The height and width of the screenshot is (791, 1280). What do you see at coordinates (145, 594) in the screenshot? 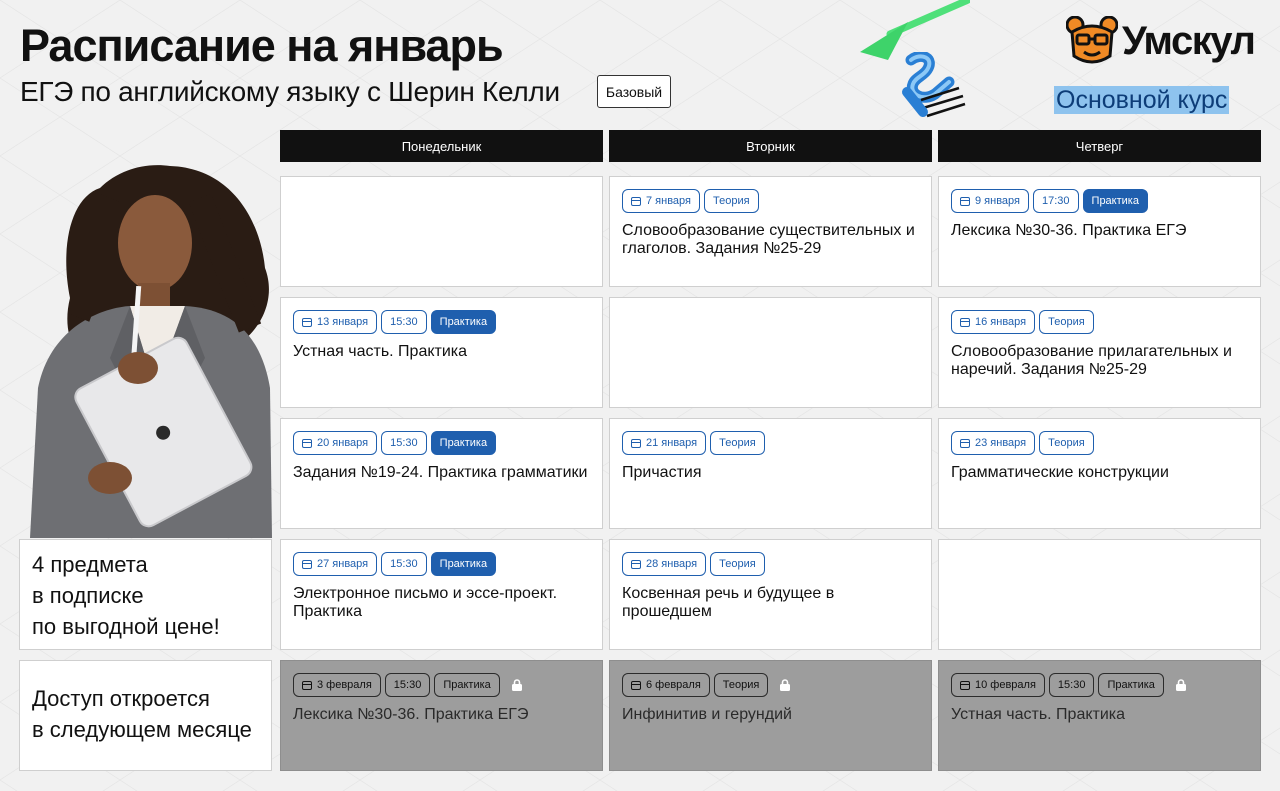
I see `subscription-promo: 4 предмета в подписке по выгодной цене!` at bounding box center [145, 594].